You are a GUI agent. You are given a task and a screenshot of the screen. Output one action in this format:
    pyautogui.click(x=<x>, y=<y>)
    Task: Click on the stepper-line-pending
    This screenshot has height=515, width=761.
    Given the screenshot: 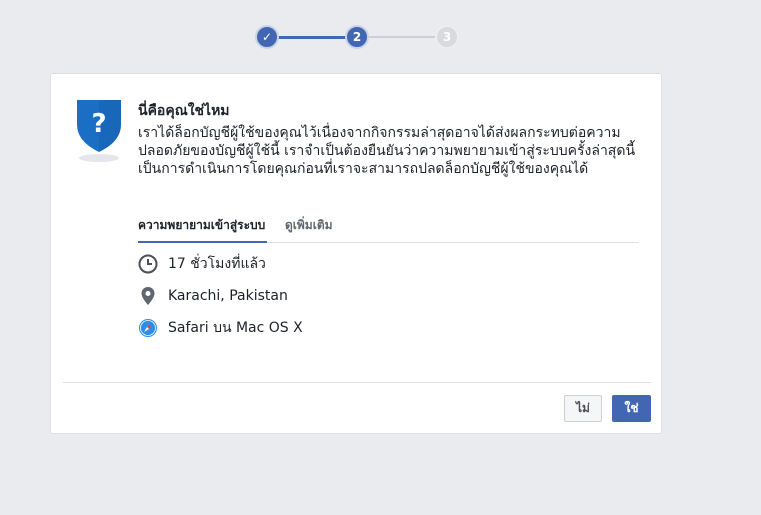 What is the action you would take?
    pyautogui.click(x=402, y=37)
    